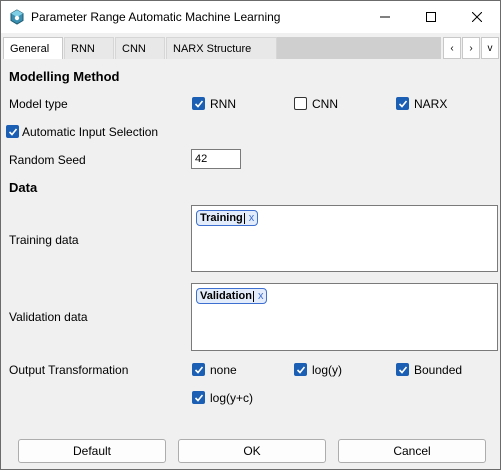 The image size is (501, 470). Describe the element at coordinates (47, 160) in the screenshot. I see `random-seed-label: Random Seed` at that location.